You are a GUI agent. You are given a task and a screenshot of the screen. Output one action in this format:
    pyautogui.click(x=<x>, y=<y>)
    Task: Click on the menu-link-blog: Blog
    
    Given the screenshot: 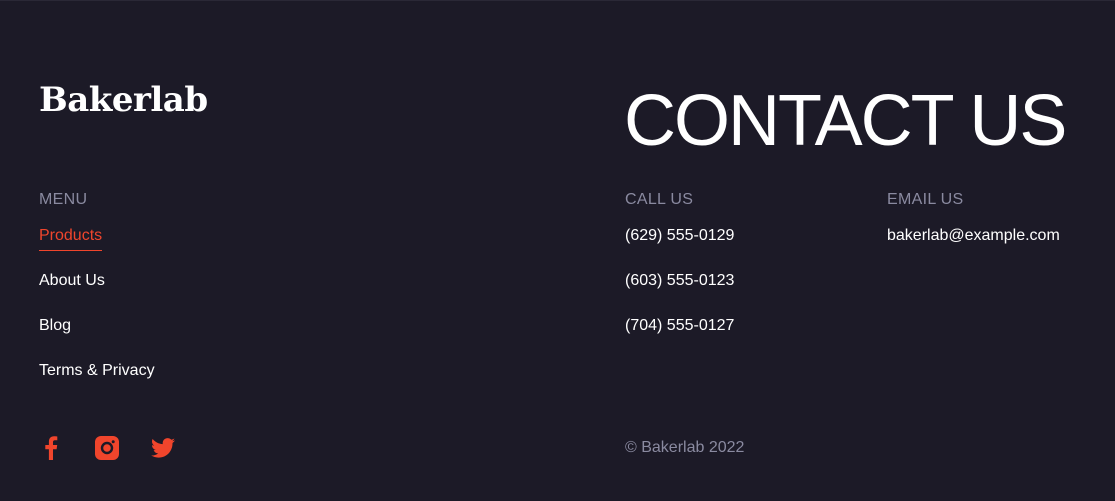 What is the action you would take?
    pyautogui.click(x=55, y=326)
    